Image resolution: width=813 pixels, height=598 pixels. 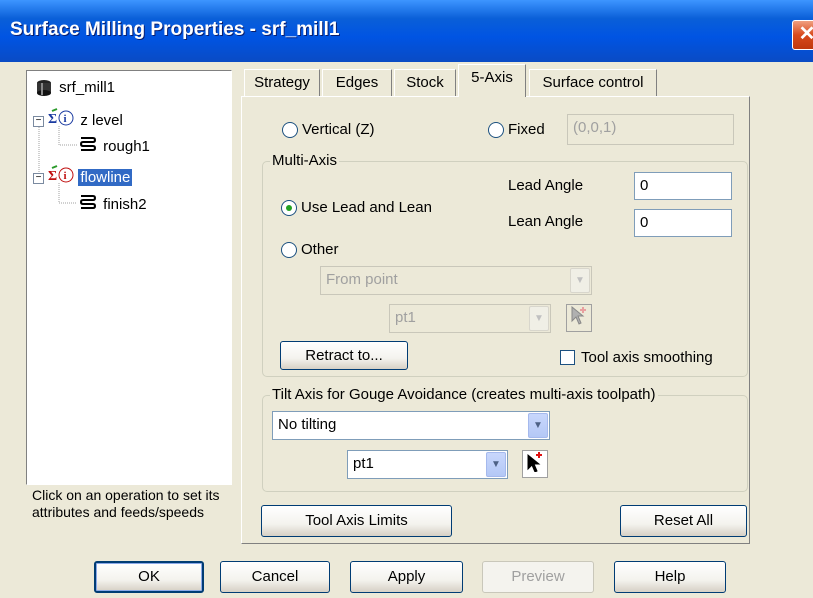 I want to click on checkbox-box, so click(x=567, y=357).